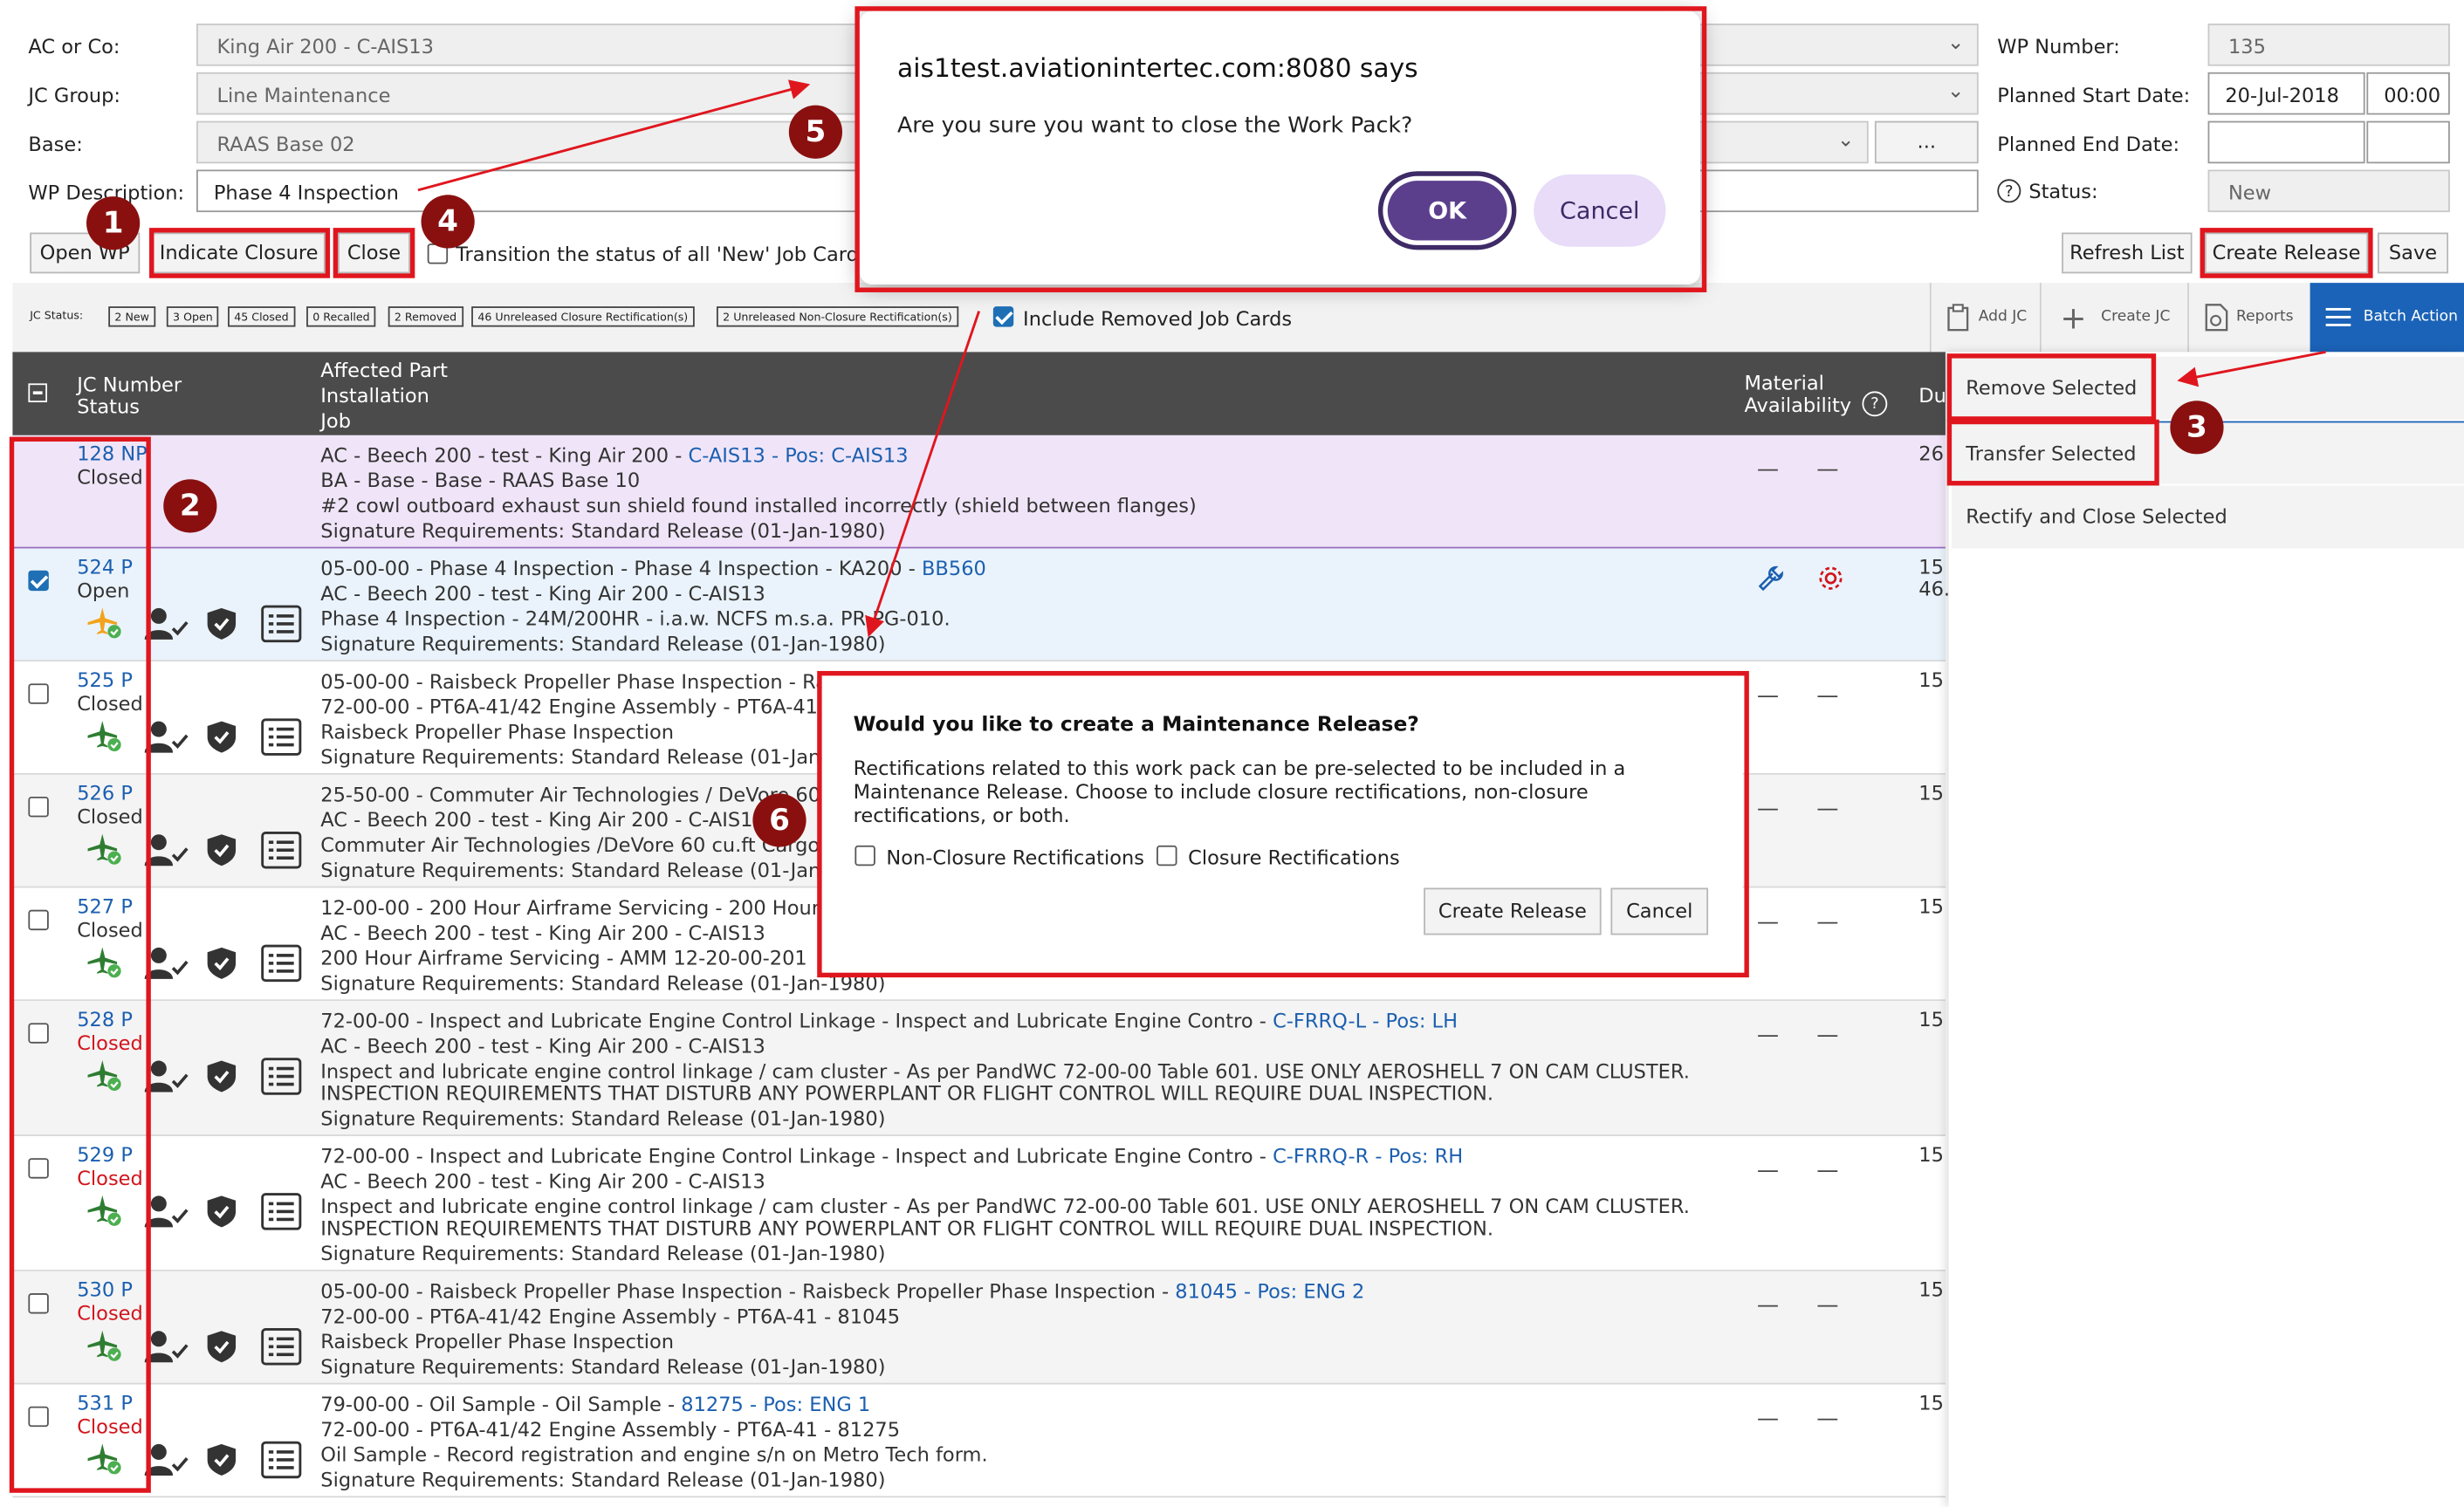  I want to click on step-marker-1: 1, so click(114, 223).